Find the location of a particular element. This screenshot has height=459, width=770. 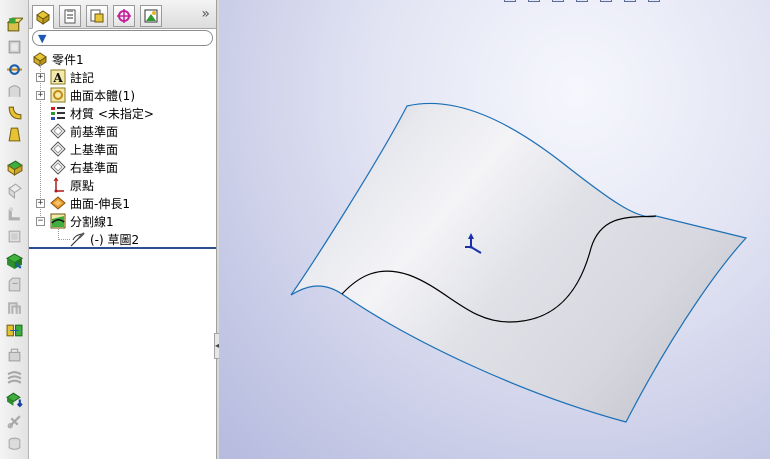

tree-item-split-line: 分割線1 is located at coordinates (82, 221).